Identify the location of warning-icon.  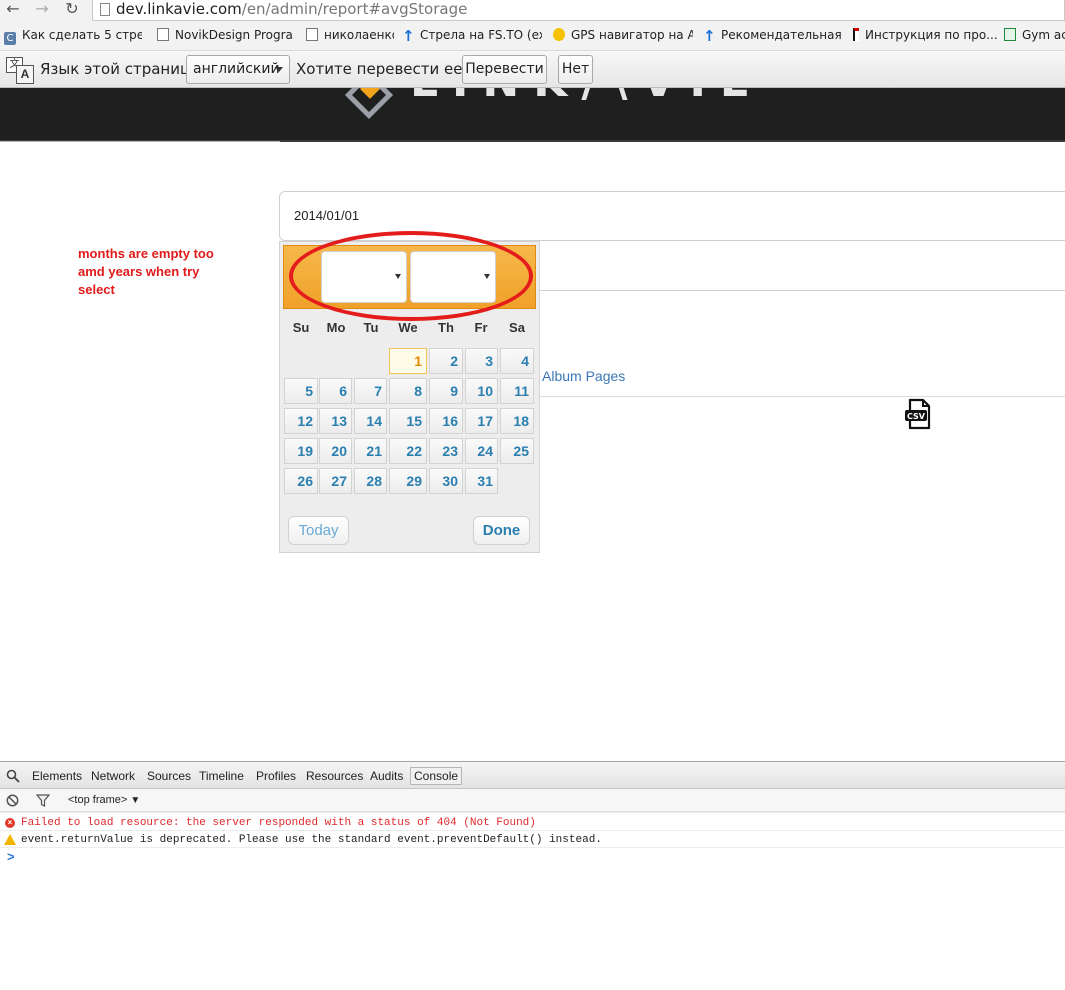
(10, 839).